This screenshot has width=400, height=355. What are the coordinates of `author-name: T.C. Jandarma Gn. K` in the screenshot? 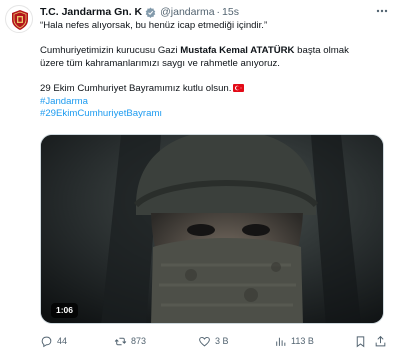 It's located at (91, 12).